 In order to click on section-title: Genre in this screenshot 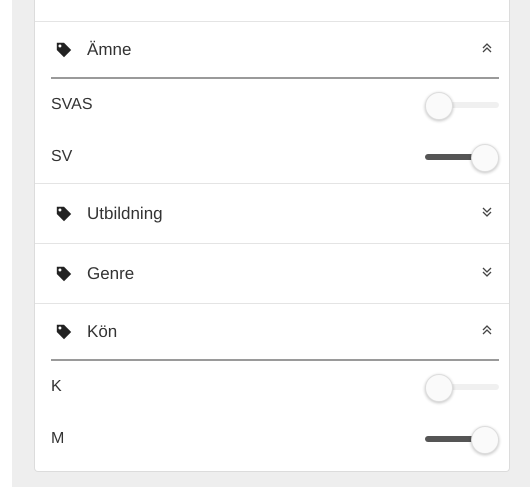, I will do `click(284, 274)`.